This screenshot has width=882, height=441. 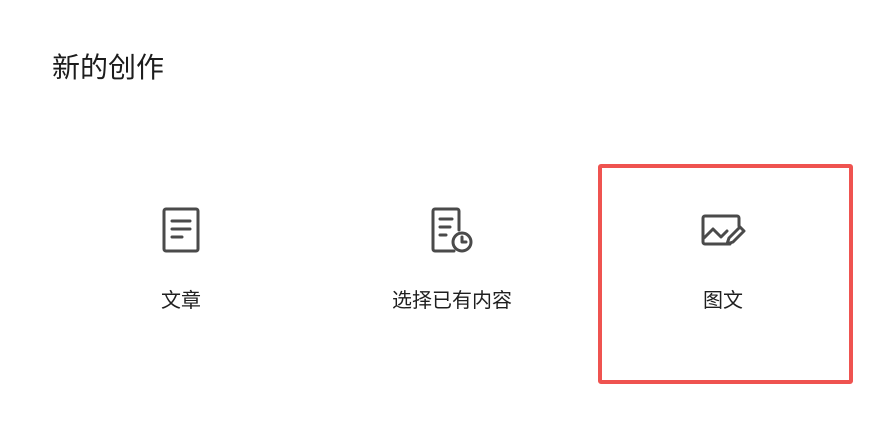 What do you see at coordinates (723, 230) in the screenshot?
I see `image-edit-icon` at bounding box center [723, 230].